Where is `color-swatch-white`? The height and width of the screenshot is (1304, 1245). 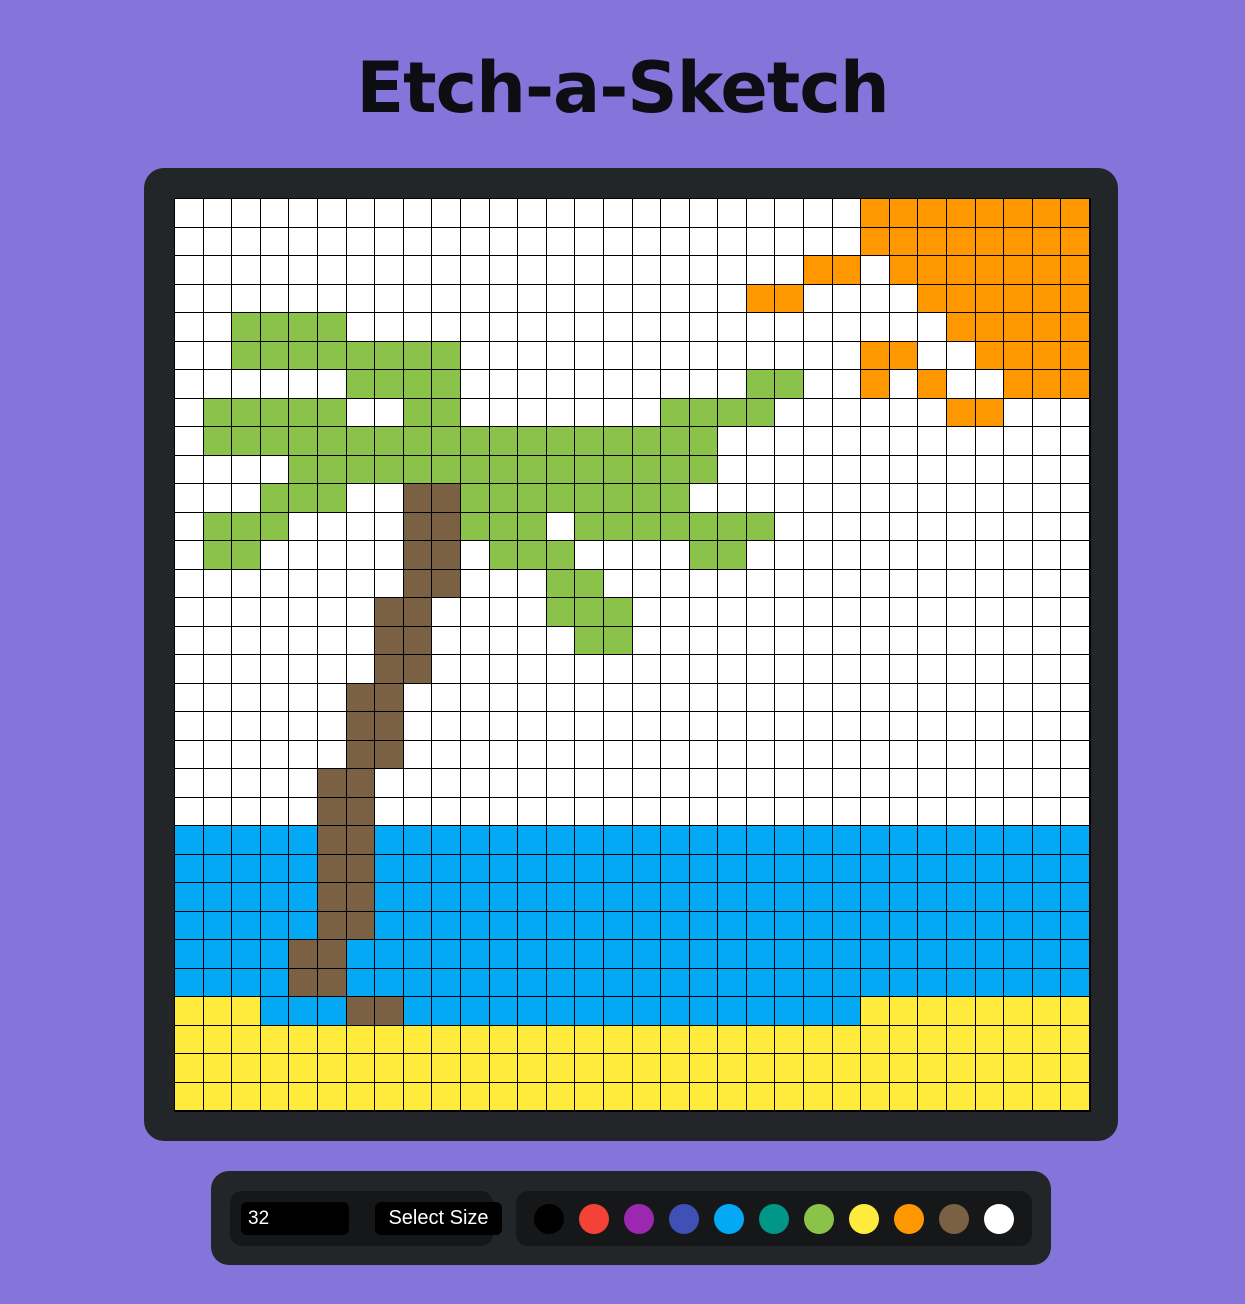 color-swatch-white is located at coordinates (999, 1219).